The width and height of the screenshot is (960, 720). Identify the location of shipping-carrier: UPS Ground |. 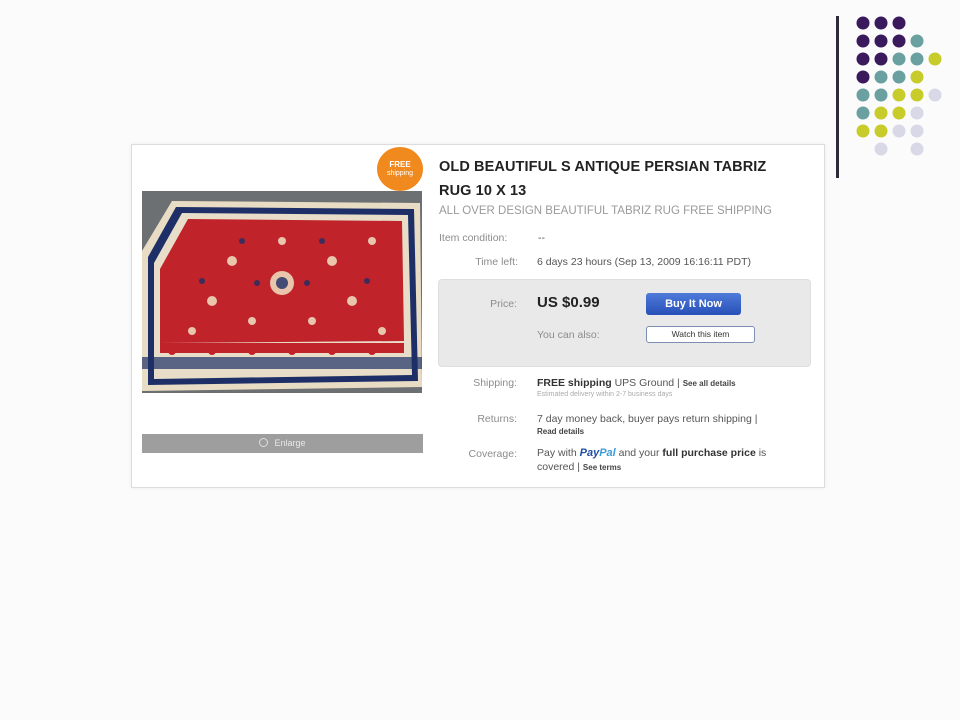
(647, 383).